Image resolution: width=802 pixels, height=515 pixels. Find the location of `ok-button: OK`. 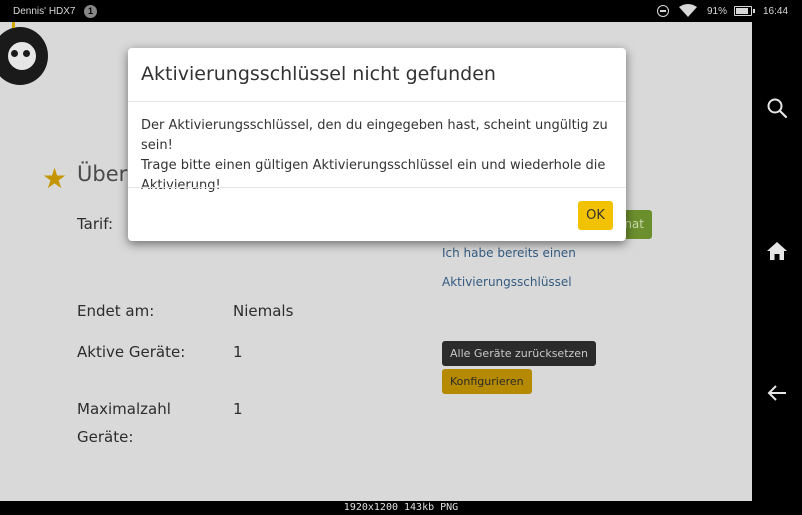

ok-button: OK is located at coordinates (595, 215).